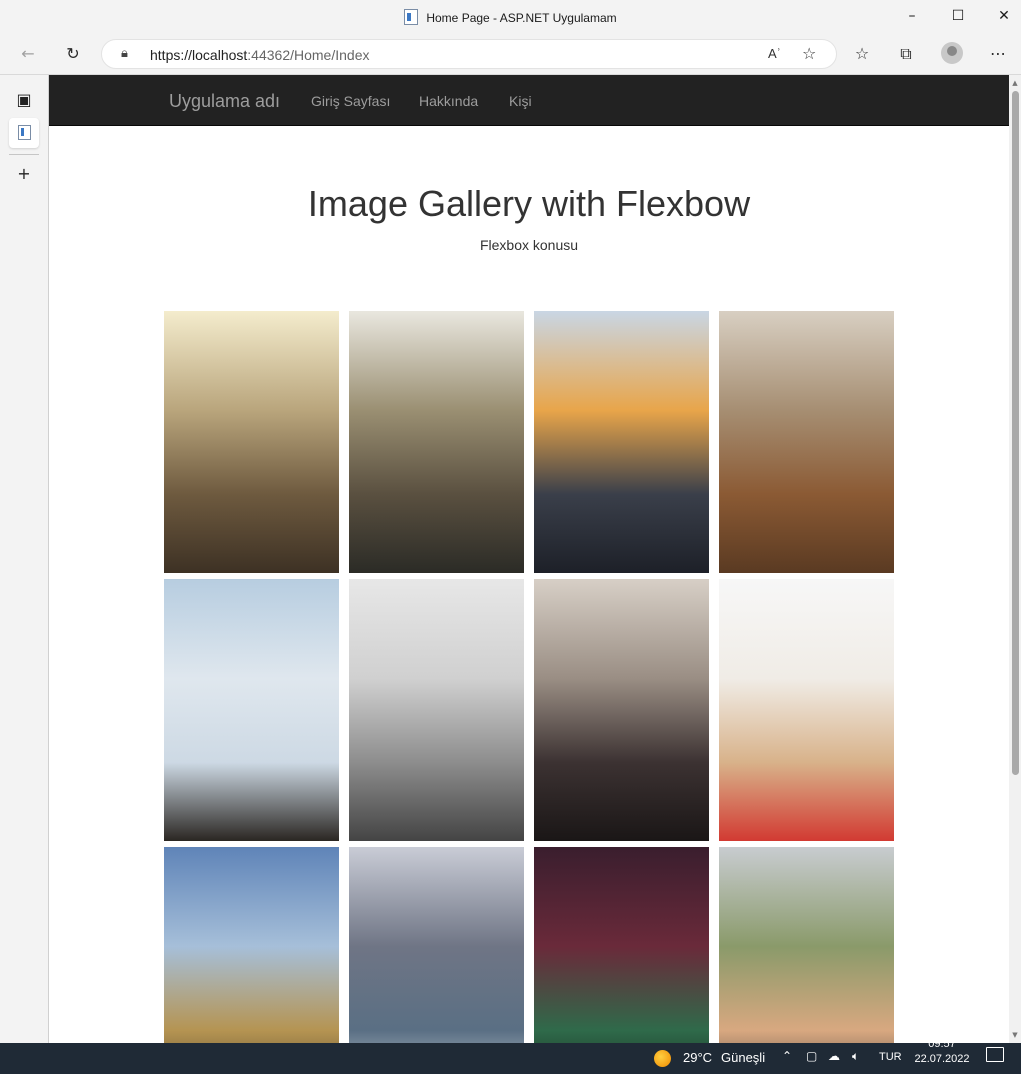  I want to click on scroll-up-icon: ▲, so click(1015, 83).